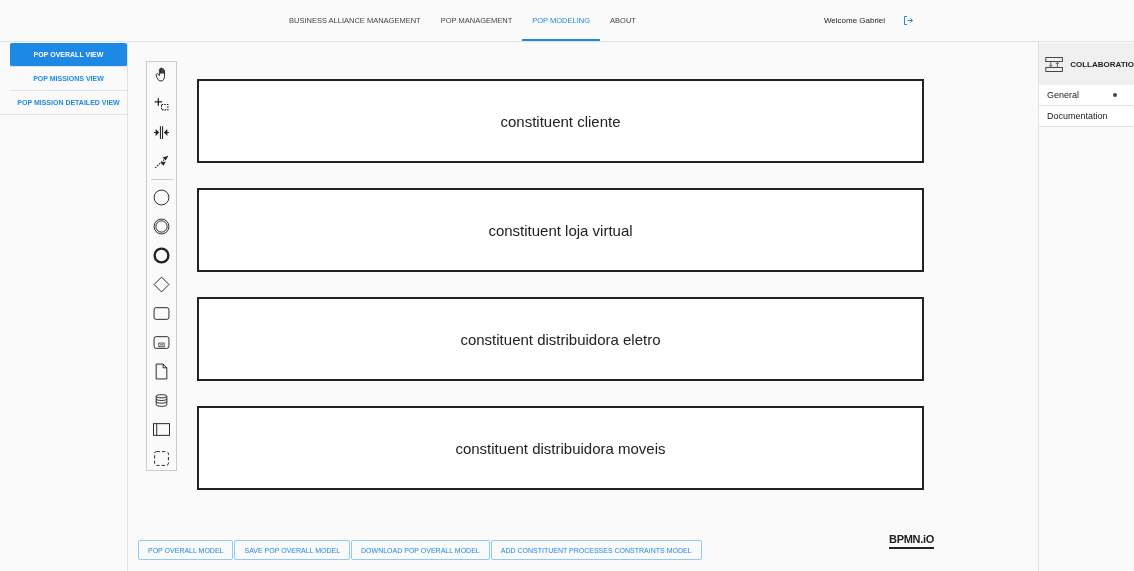 The width and height of the screenshot is (1134, 571). What do you see at coordinates (560, 121) in the screenshot?
I see `pool-shape: constituent cliente` at bounding box center [560, 121].